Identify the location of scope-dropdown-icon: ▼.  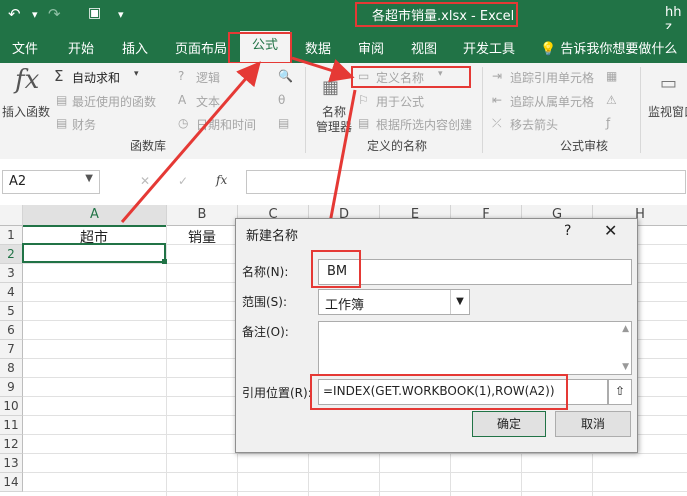
(459, 302).